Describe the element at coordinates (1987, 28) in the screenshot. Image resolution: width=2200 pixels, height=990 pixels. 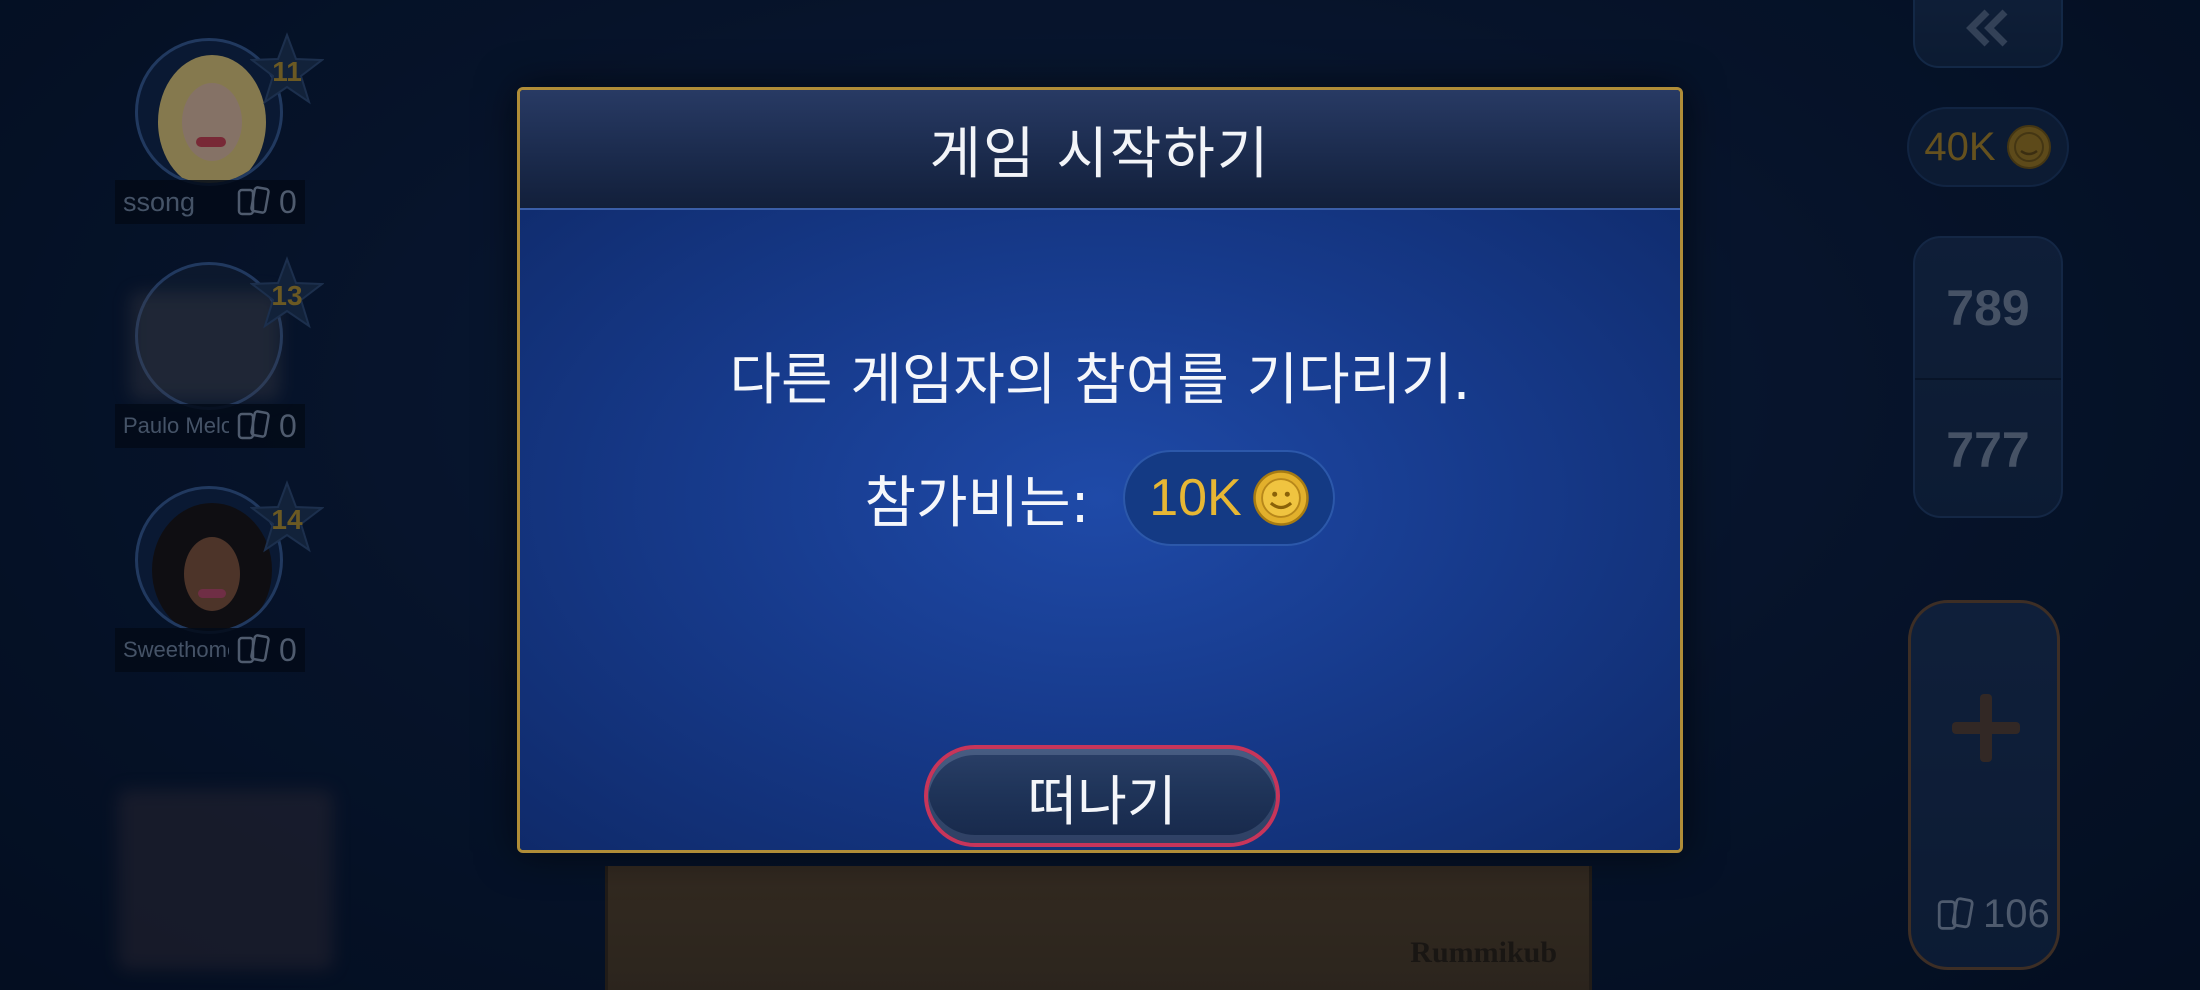
I see `double-chevron-left-icon` at that location.